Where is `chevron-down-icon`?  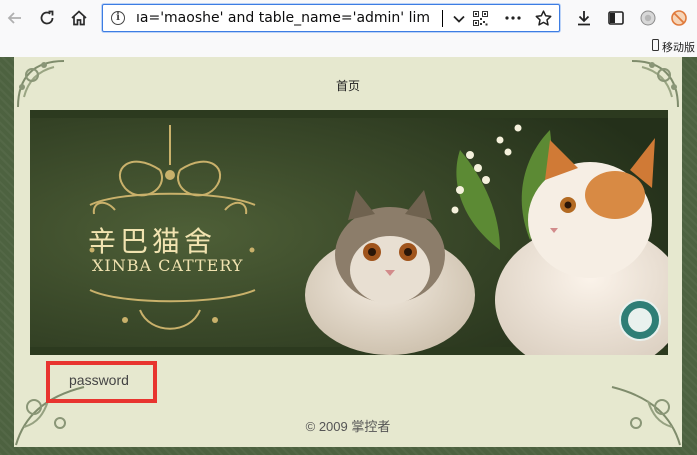 chevron-down-icon is located at coordinates (459, 19).